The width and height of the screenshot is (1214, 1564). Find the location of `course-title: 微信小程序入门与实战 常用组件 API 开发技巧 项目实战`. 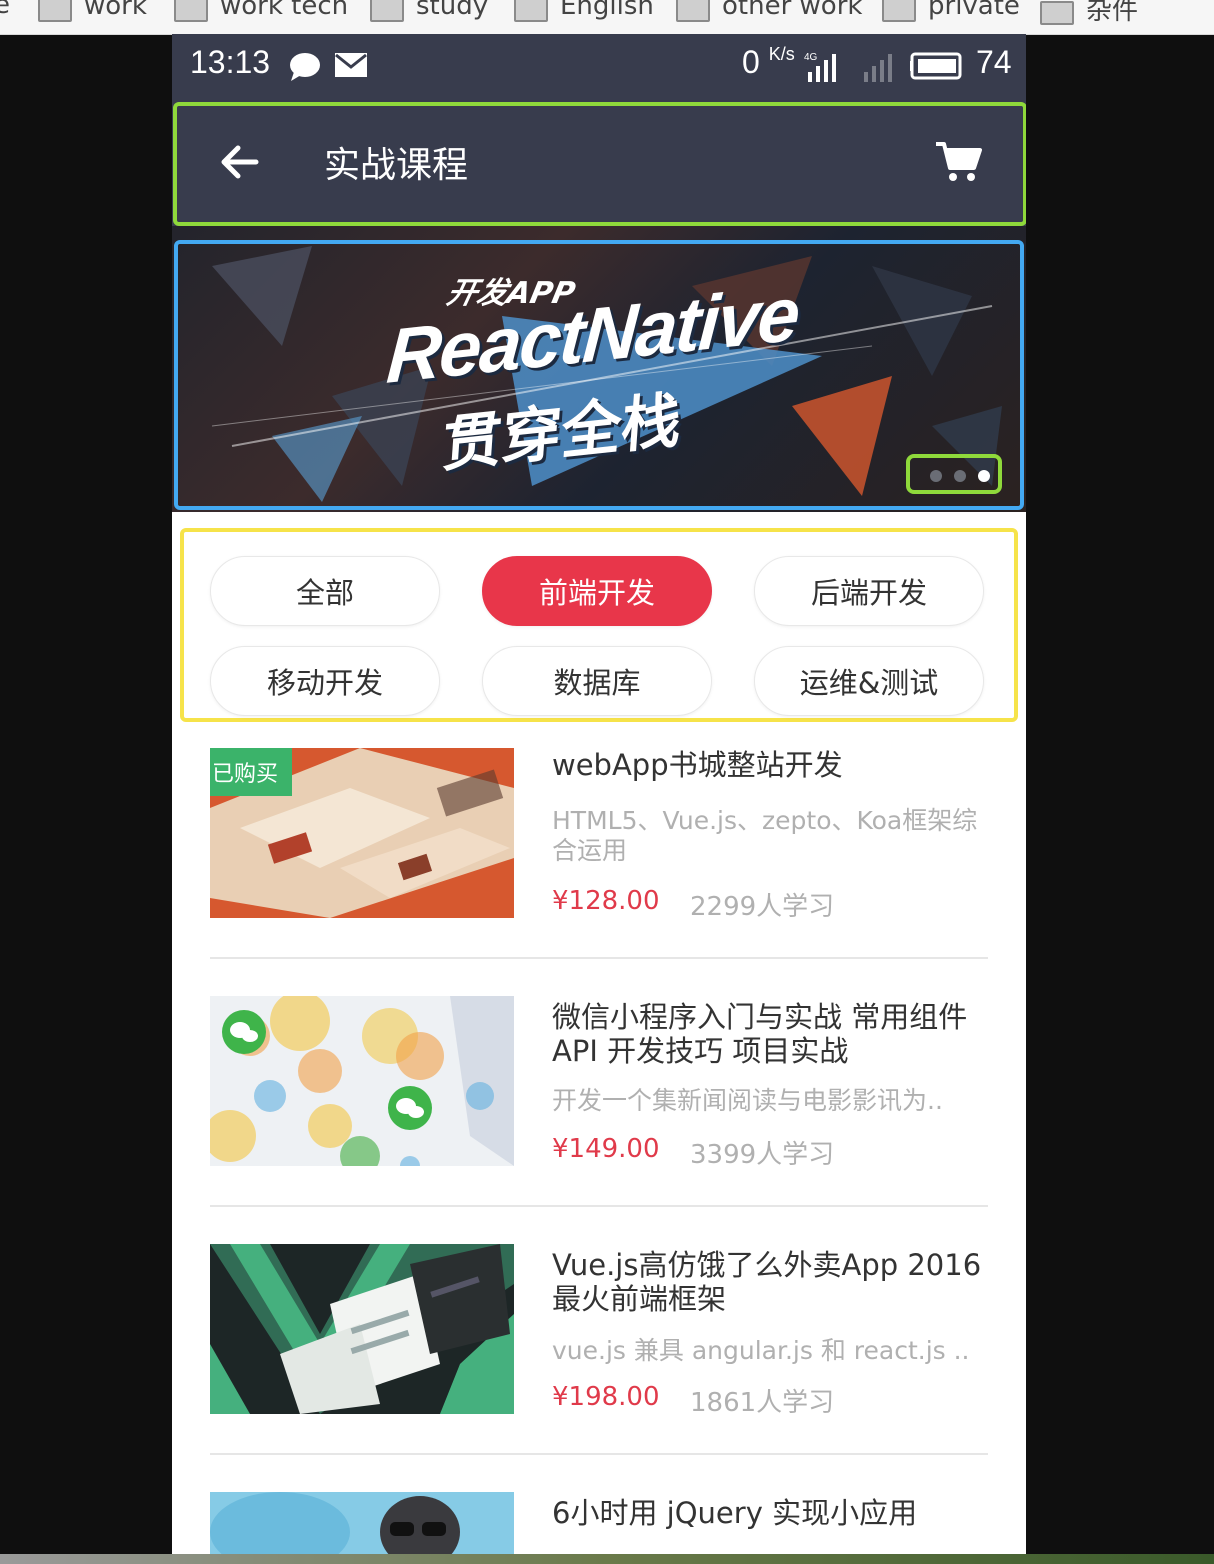

course-title: 微信小程序入门与实战 常用组件 API 开发技巧 项目实战 is located at coordinates (767, 1034).